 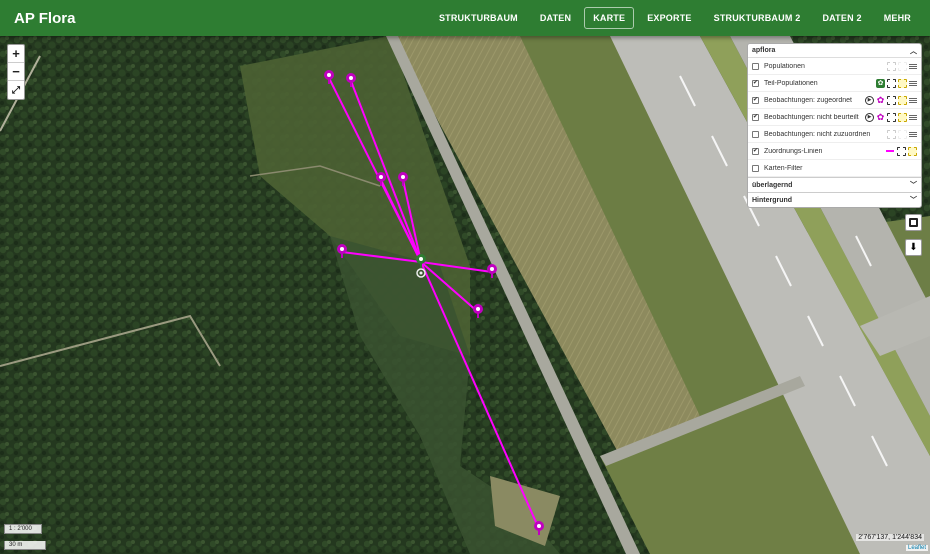 I want to click on layer-beob-nicht-beurteilt: ✔ Beobachtungen: nicht beurteilt ▶ ✿, so click(x=834, y=117).